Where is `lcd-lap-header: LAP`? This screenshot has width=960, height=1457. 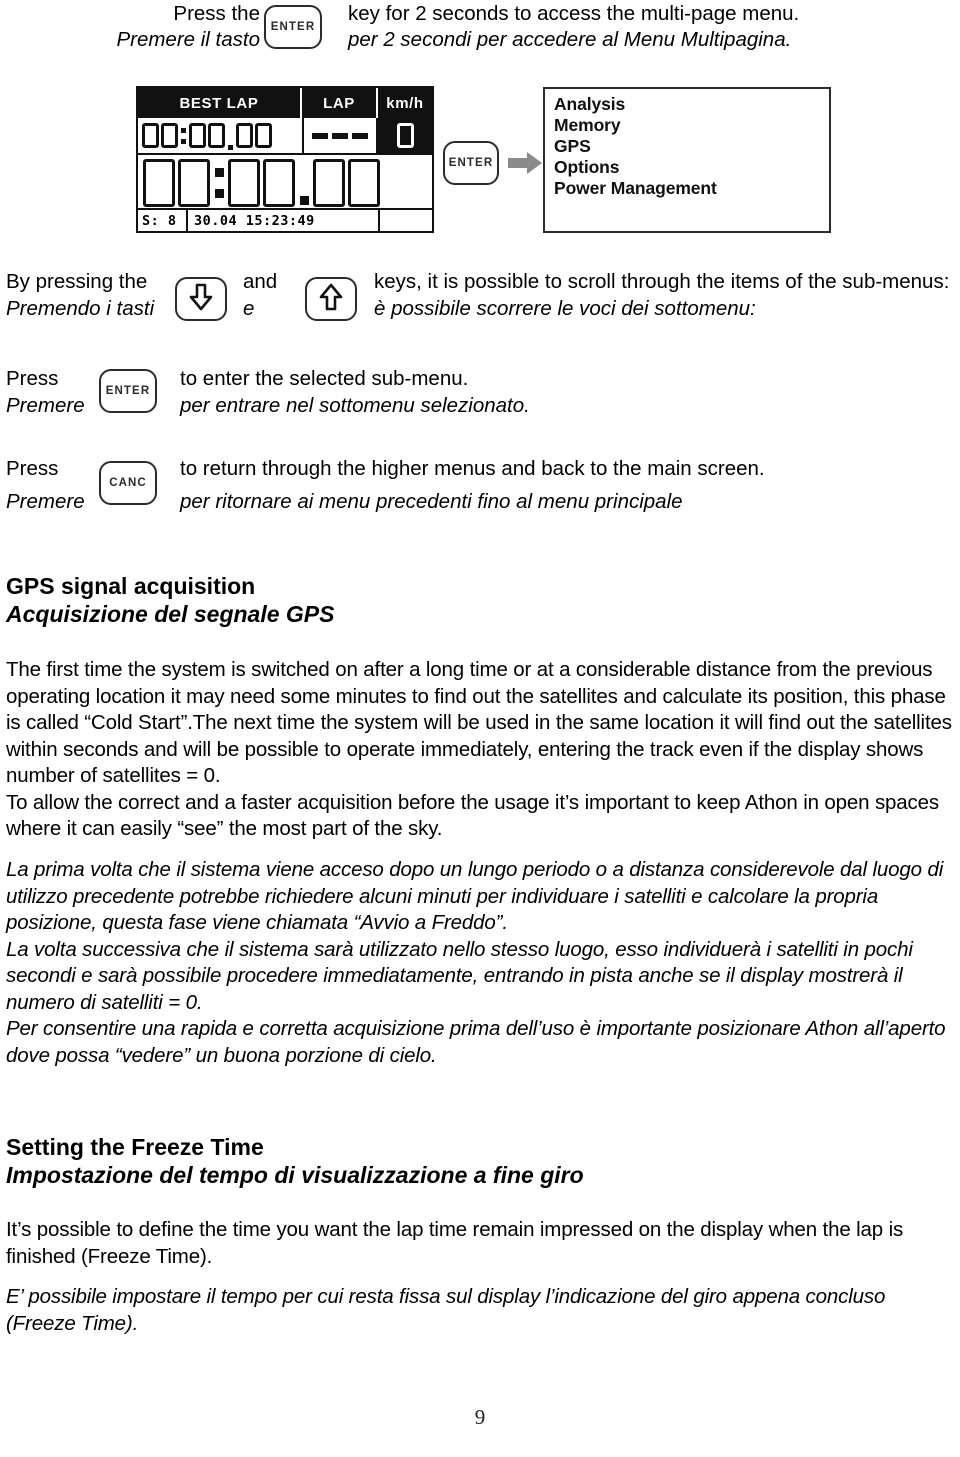 lcd-lap-header: LAP is located at coordinates (340, 103).